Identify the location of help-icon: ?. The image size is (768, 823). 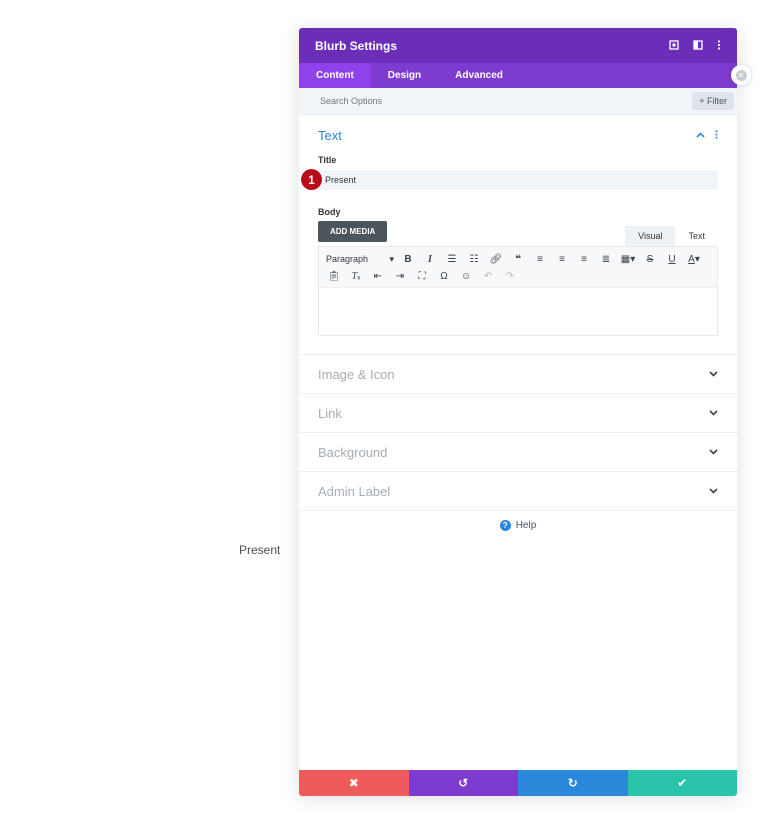
(505, 525).